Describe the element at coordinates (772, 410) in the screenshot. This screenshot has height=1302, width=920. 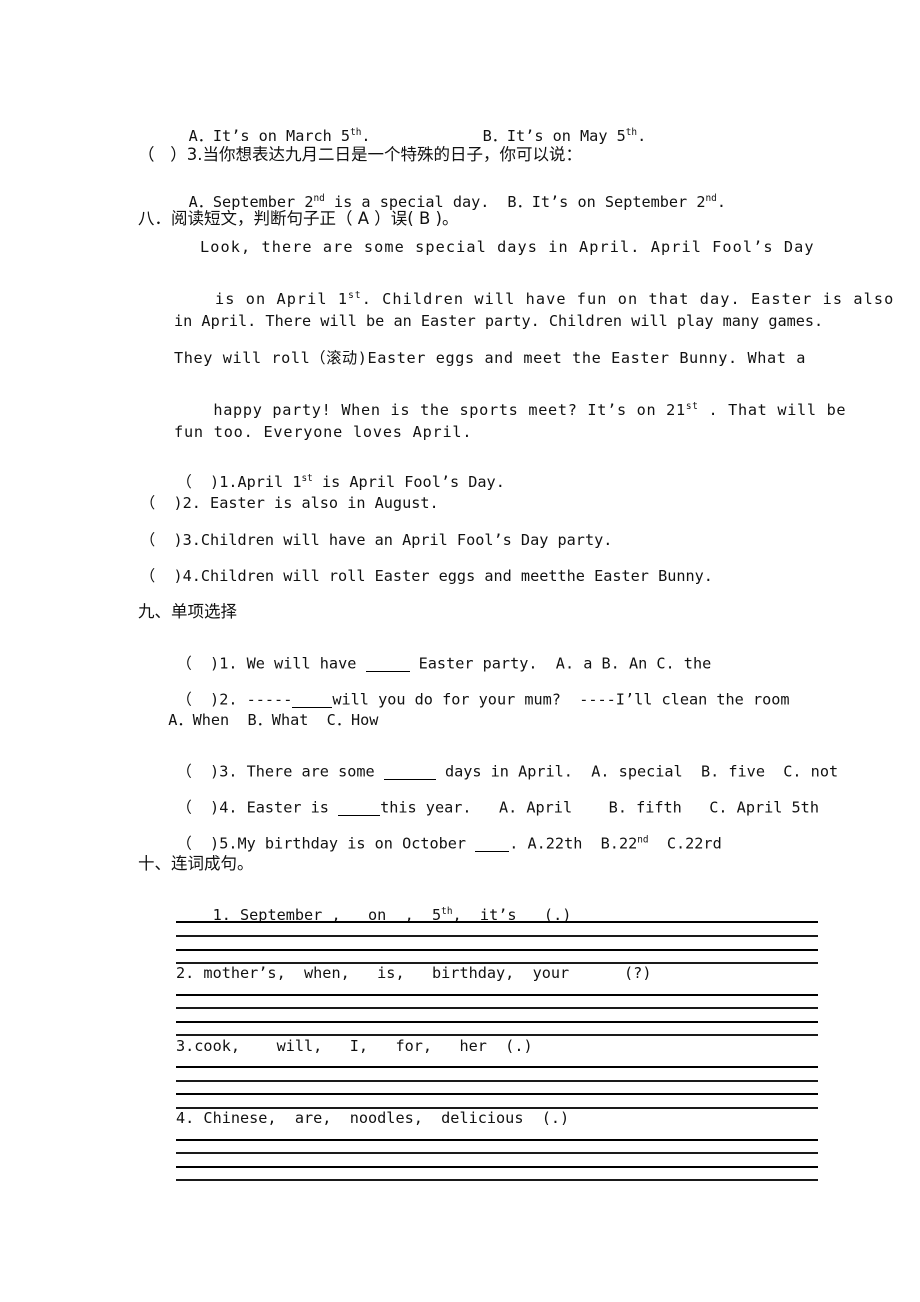
I see `passage-line-5-post: . That will be` at that location.